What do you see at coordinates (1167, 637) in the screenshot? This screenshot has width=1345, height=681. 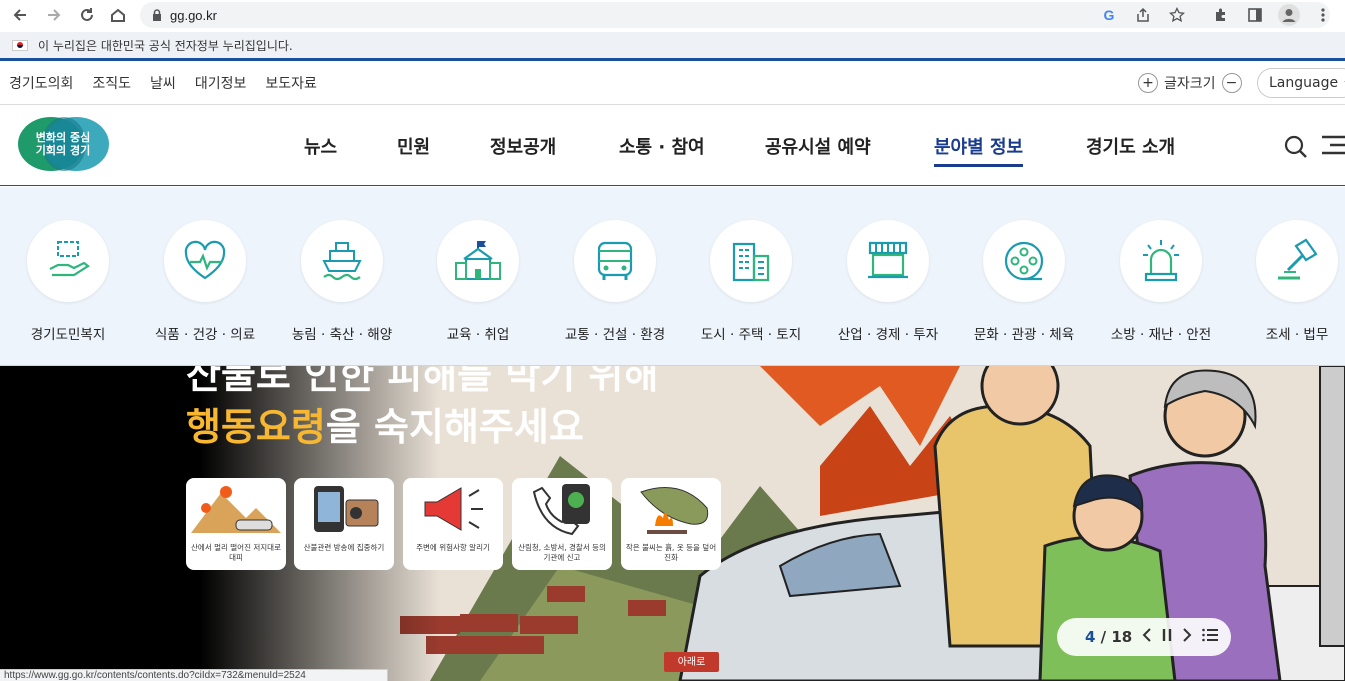 I see `slide-pause-icon` at bounding box center [1167, 637].